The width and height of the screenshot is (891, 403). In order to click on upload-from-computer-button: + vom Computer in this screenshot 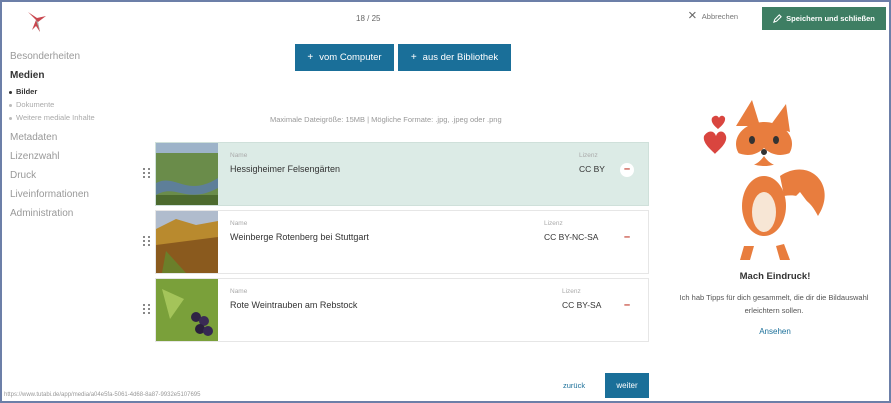, I will do `click(344, 57)`.